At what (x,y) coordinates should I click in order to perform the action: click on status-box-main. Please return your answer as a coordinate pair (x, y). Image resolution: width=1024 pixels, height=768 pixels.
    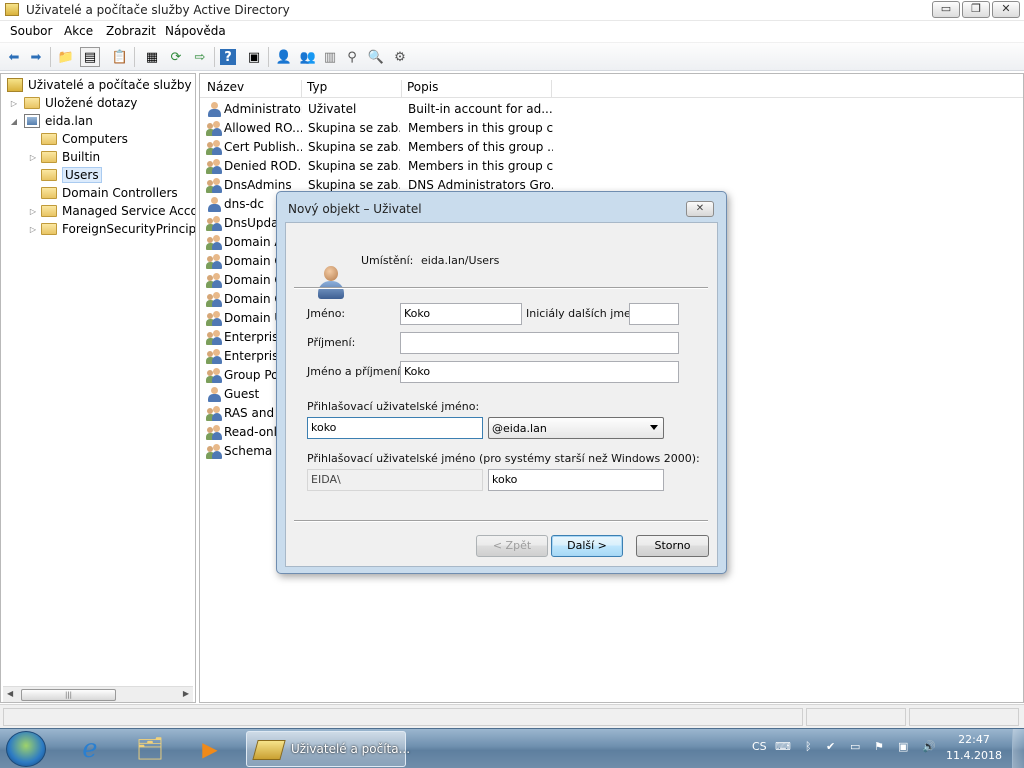
    Looking at the image, I should click on (403, 717).